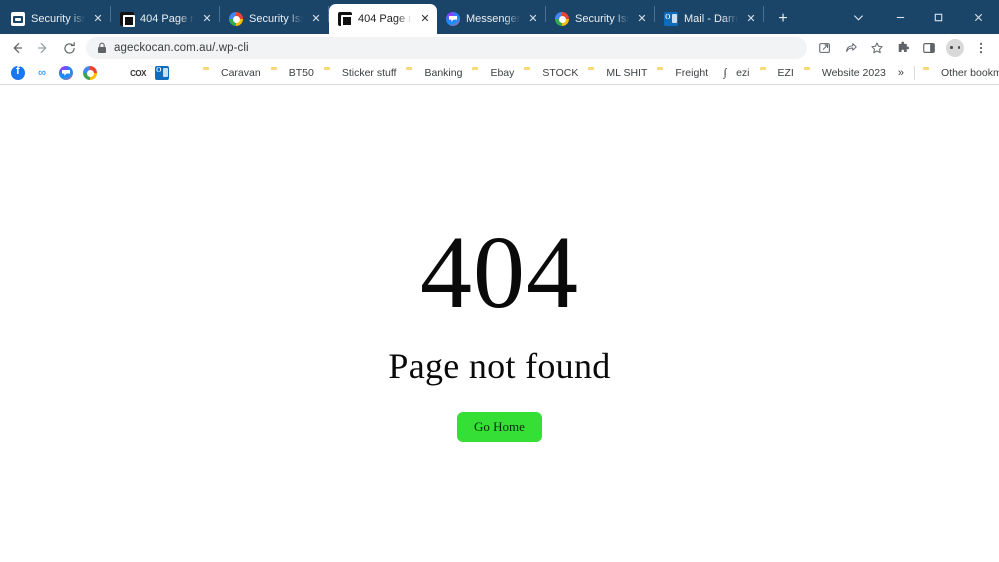  Describe the element at coordinates (434, 73) in the screenshot. I see `bookmark-banking: Banking` at that location.